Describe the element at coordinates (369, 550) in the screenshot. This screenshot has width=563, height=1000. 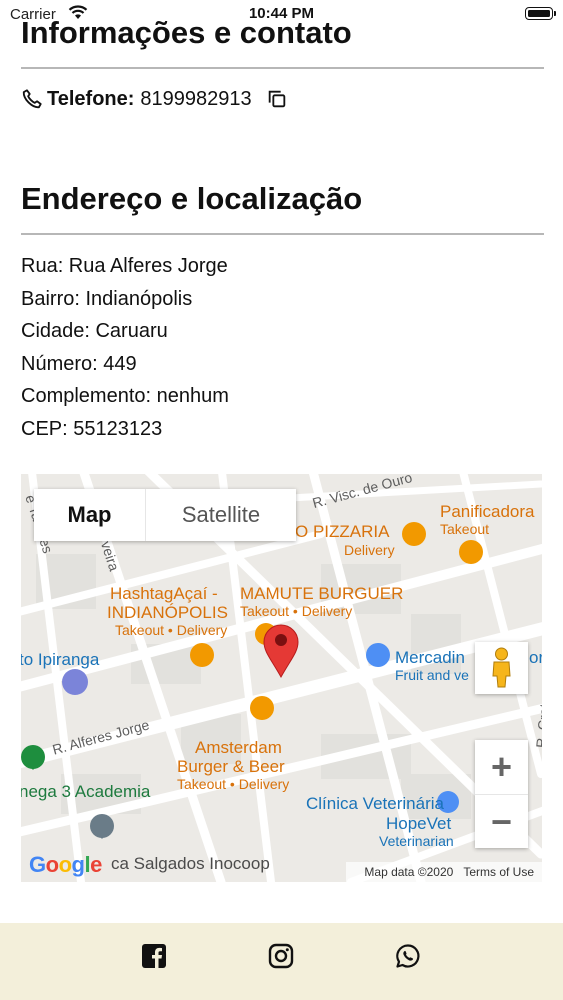
I see `poi-pizzaria-sub: Delivery` at that location.